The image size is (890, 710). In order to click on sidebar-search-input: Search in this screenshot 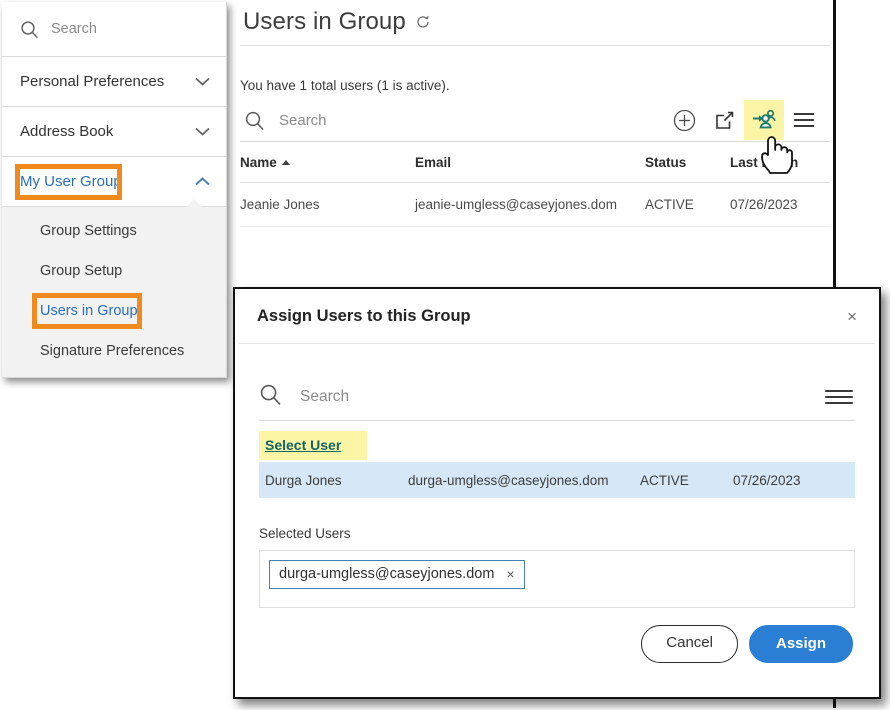, I will do `click(74, 29)`.